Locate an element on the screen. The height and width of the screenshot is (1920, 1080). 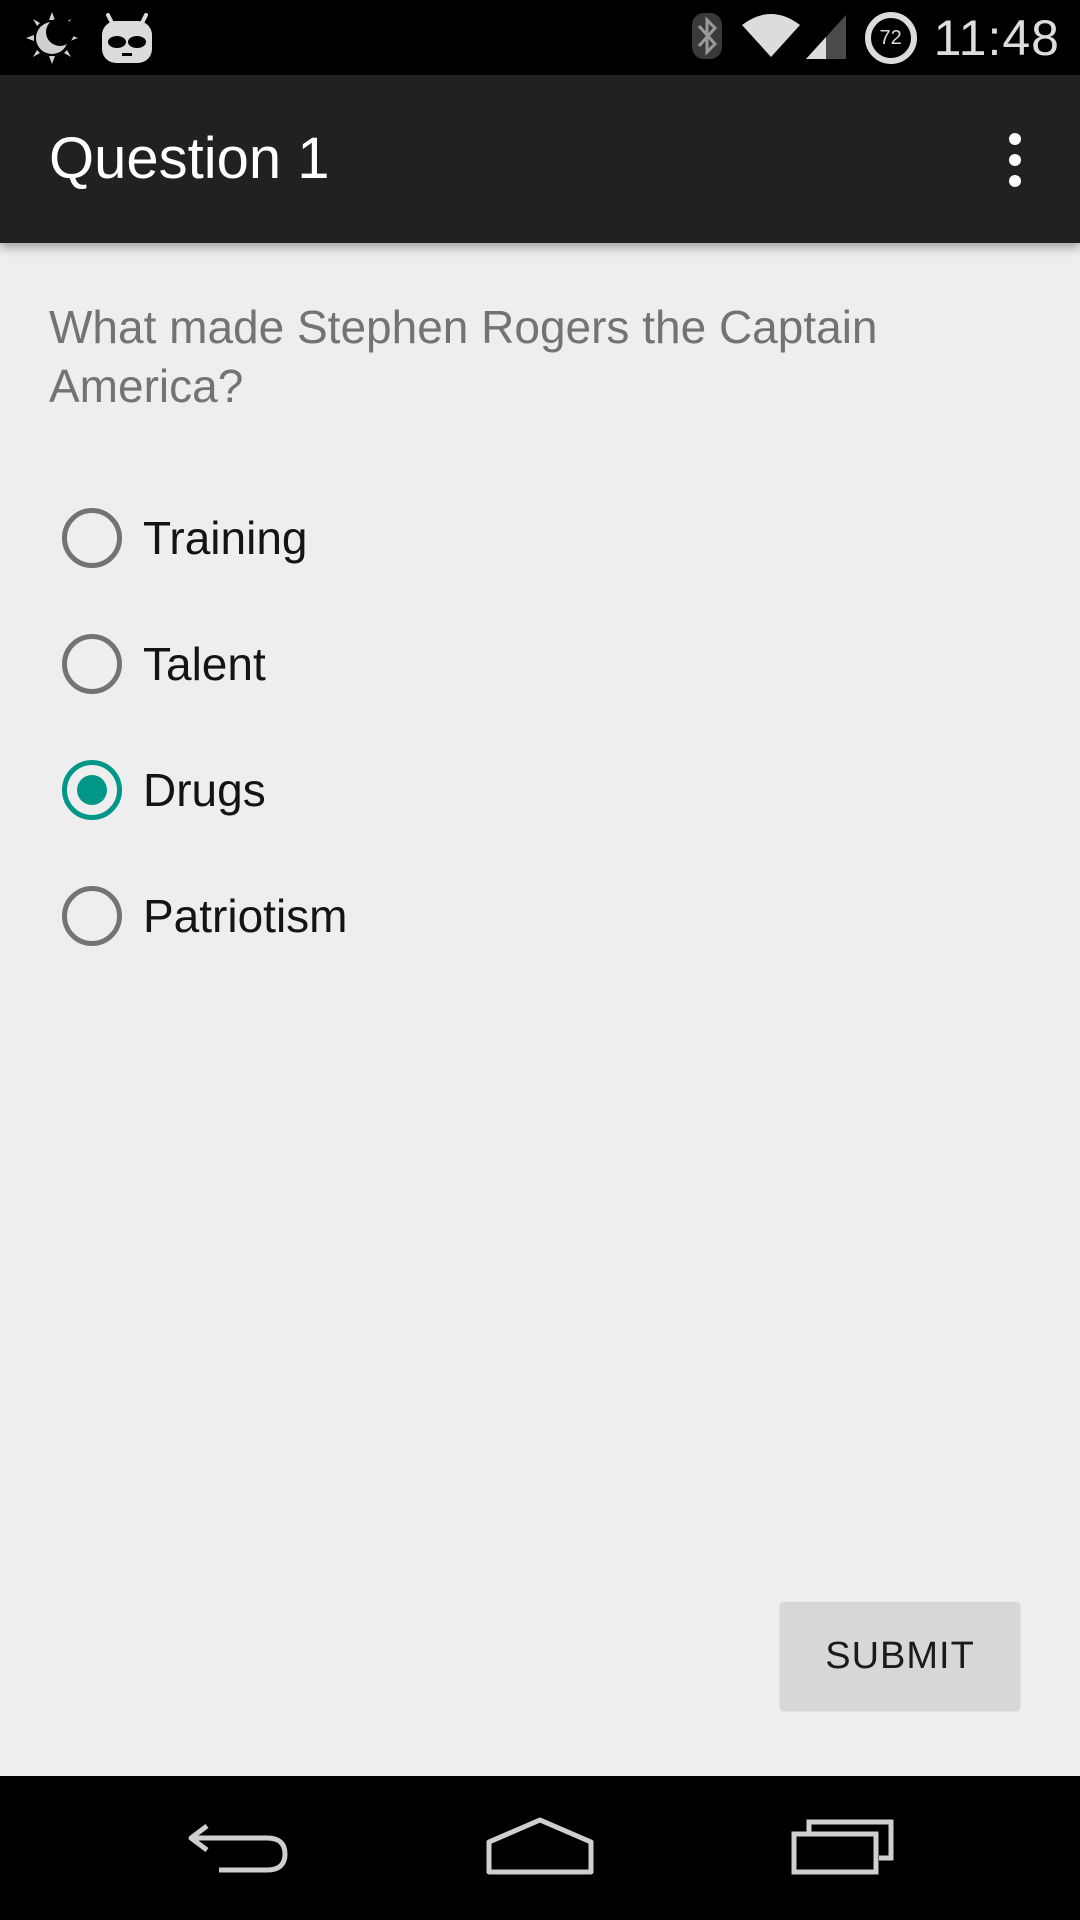
battery-icon: 72 is located at coordinates (891, 38).